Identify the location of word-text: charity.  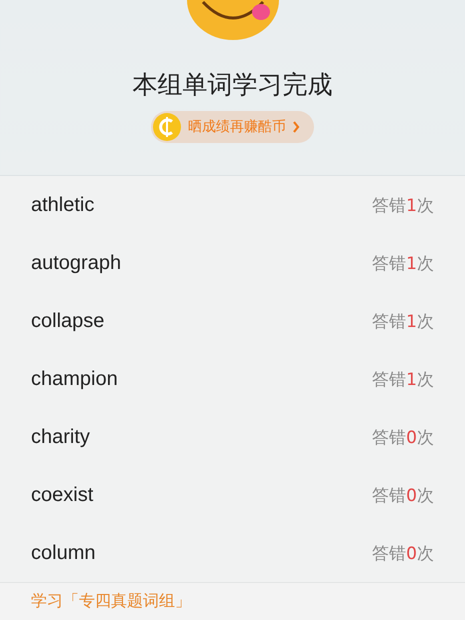
(60, 437).